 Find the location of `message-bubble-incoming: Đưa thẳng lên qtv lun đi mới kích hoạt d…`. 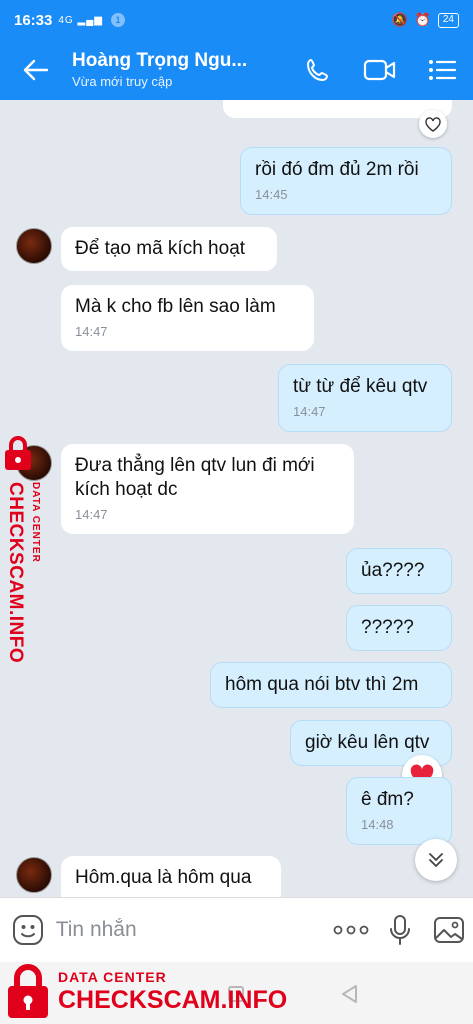

message-bubble-incoming: Đưa thẳng lên qtv lun đi mới kích hoạt d… is located at coordinates (207, 489).